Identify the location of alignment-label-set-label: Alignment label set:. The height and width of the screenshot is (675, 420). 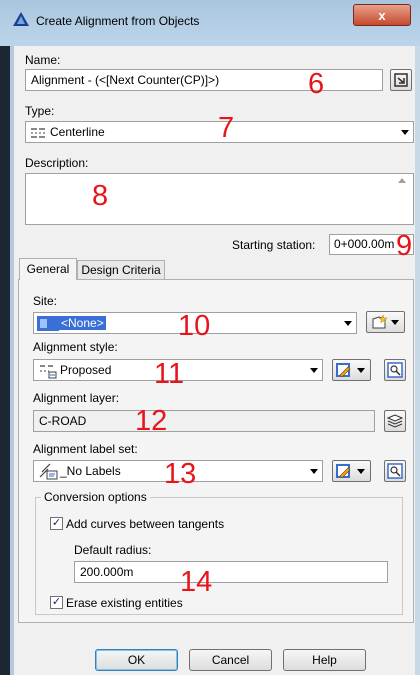
(85, 449).